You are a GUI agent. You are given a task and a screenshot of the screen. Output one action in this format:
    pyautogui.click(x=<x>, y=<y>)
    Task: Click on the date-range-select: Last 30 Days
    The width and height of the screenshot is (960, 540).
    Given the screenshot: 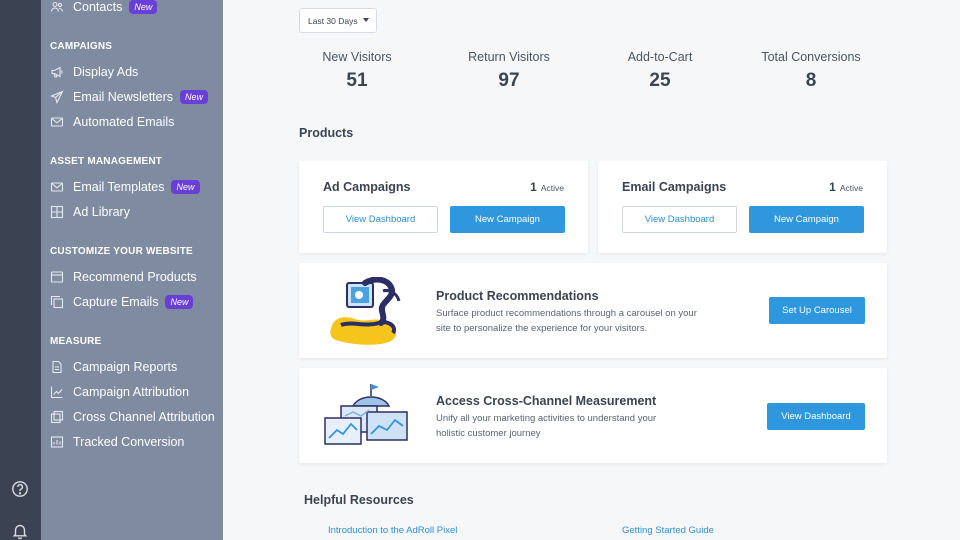 What is the action you would take?
    pyautogui.click(x=338, y=20)
    